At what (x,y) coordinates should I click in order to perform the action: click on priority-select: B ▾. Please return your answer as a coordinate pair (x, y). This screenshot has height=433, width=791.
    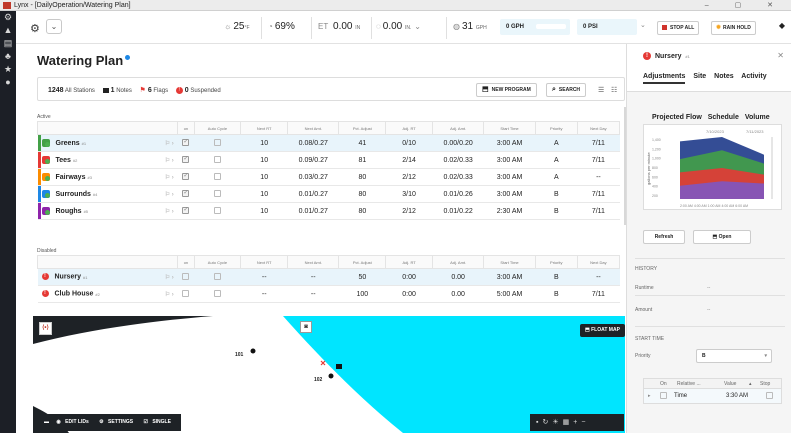
    Looking at the image, I should click on (734, 356).